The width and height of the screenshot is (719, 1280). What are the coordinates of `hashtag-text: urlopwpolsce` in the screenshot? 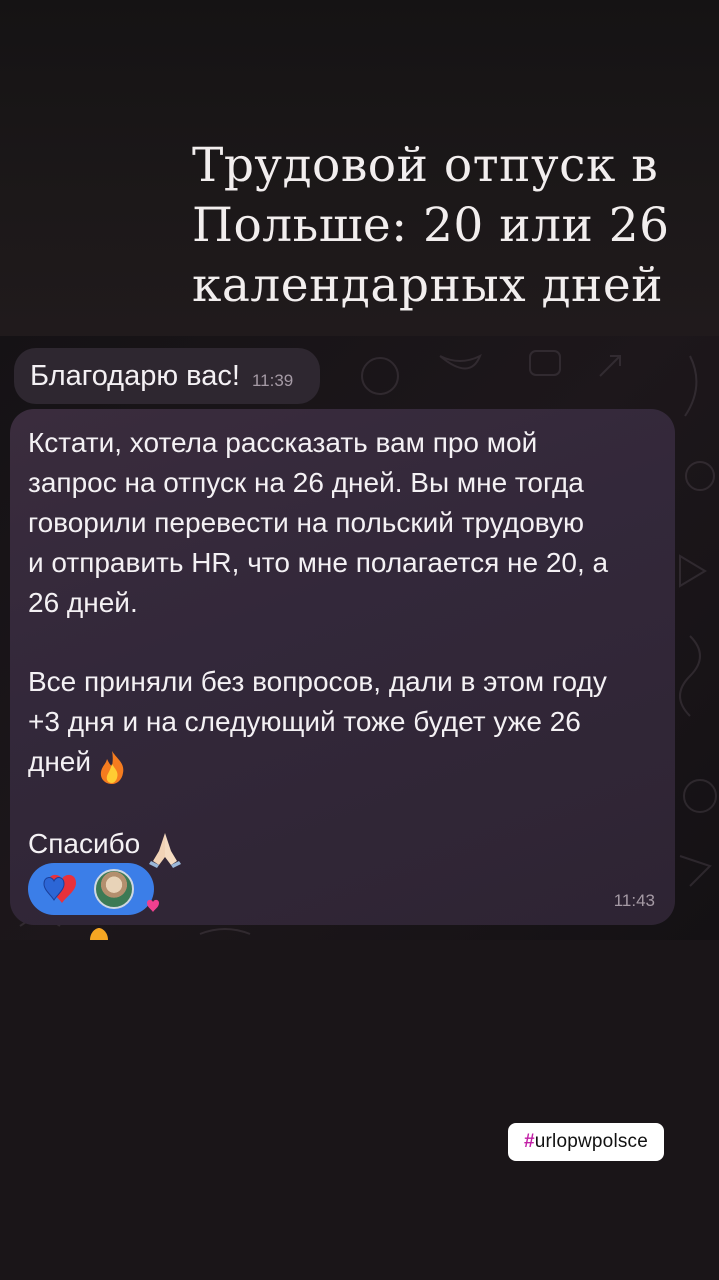 It's located at (591, 1141).